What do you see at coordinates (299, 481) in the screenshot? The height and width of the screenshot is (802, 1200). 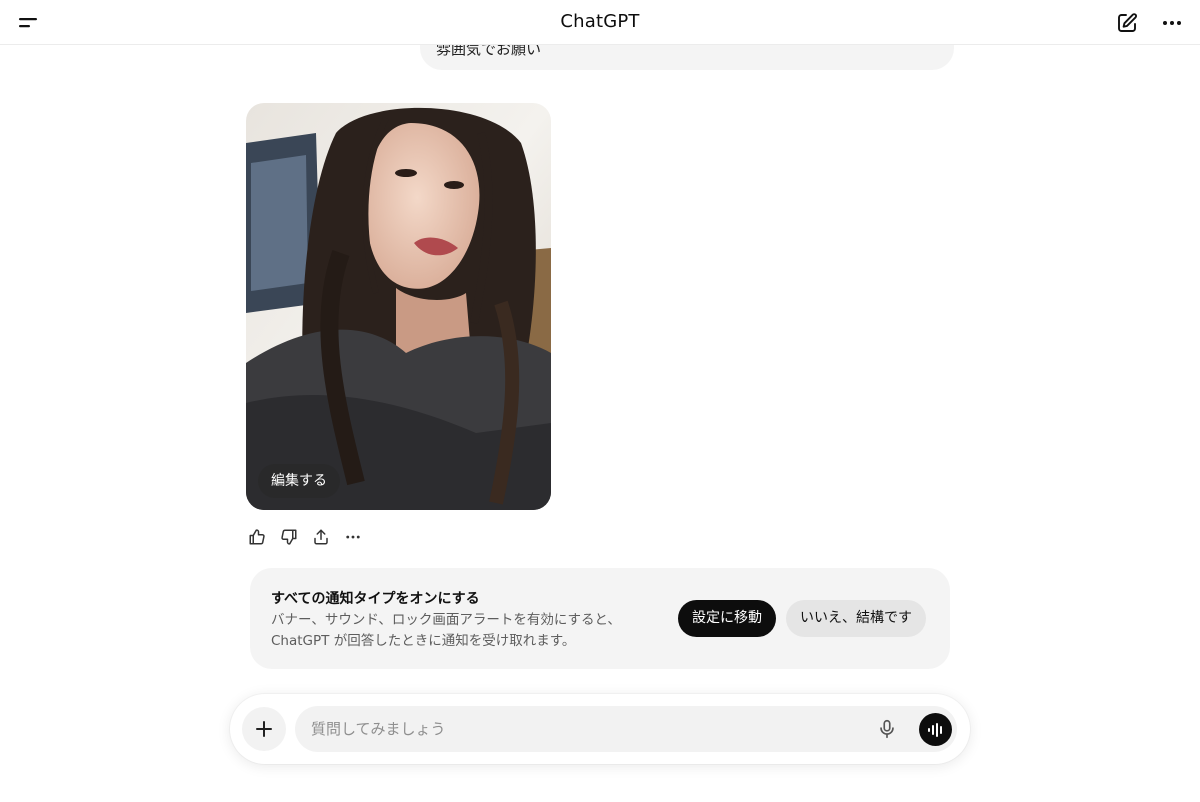 I see `edit-image-button: 編集する` at bounding box center [299, 481].